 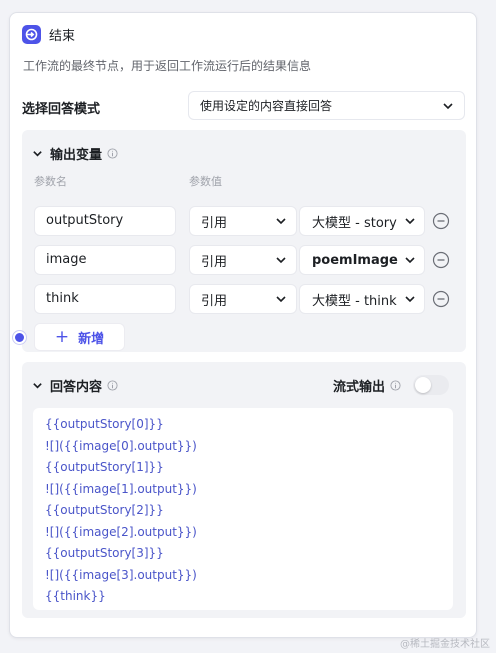 What do you see at coordinates (104, 553) in the screenshot?
I see `answer-line: {{outputStory[3]}}` at bounding box center [104, 553].